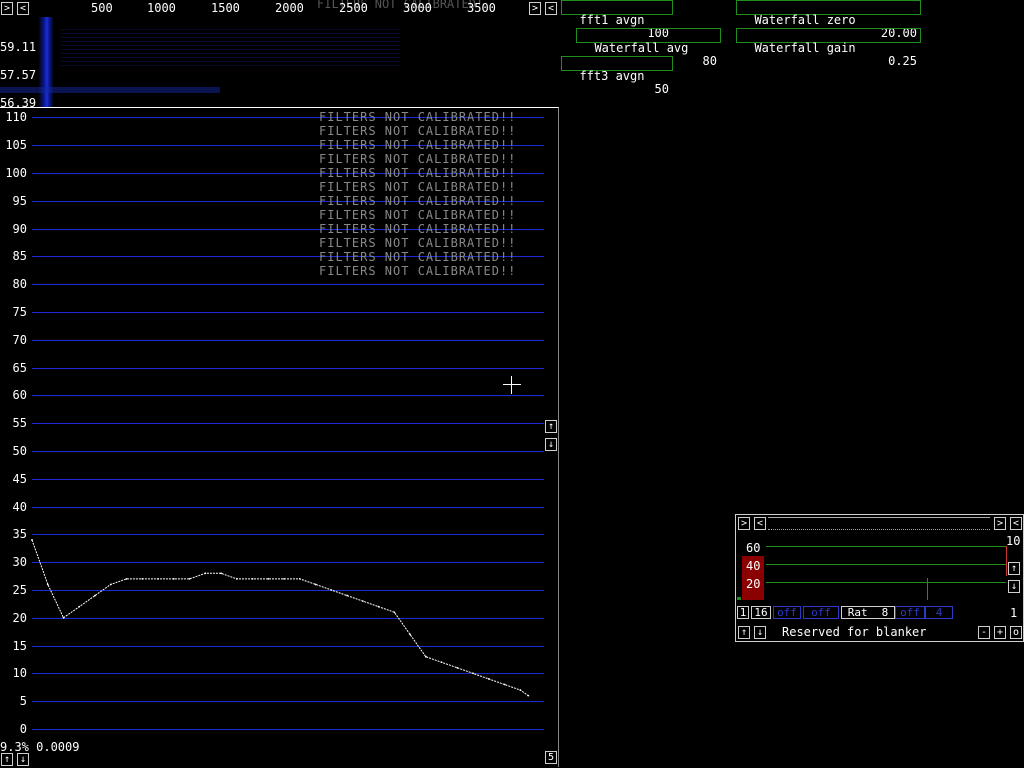 This screenshot has height=768, width=1024. I want to click on spectrum-trace, so click(280, 618).